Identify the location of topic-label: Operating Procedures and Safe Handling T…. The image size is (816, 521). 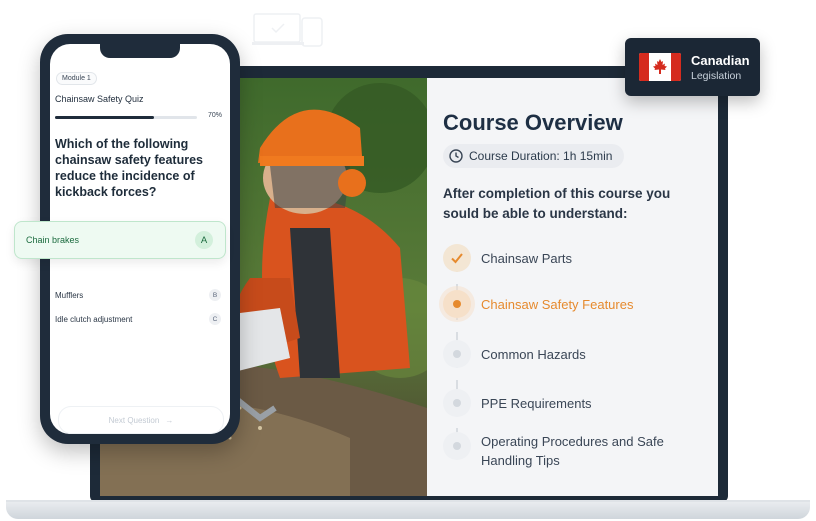
(572, 451).